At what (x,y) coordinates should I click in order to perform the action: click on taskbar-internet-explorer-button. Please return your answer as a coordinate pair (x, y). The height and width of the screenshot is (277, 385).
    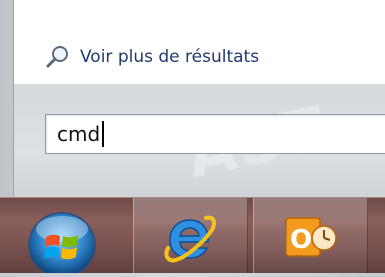
    Looking at the image, I should click on (190, 235).